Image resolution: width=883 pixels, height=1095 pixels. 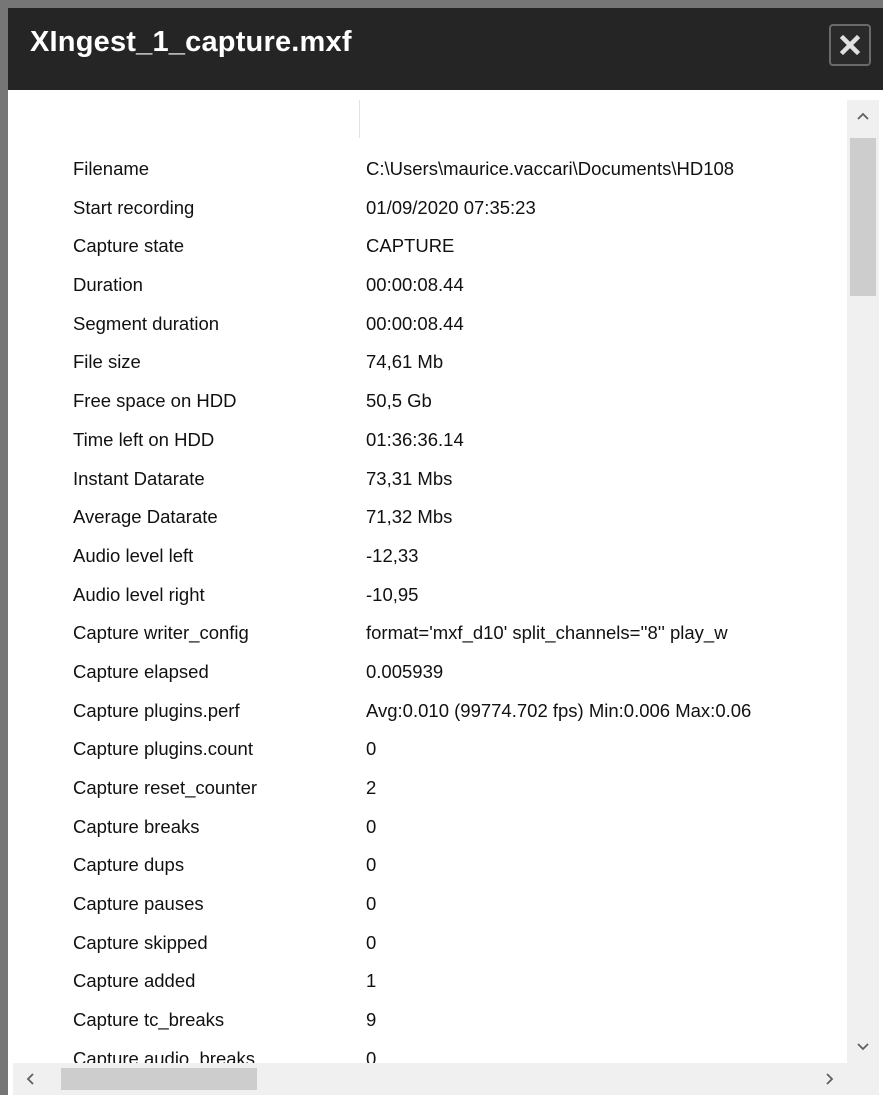 What do you see at coordinates (371, 981) in the screenshot?
I see `property-value: 1` at bounding box center [371, 981].